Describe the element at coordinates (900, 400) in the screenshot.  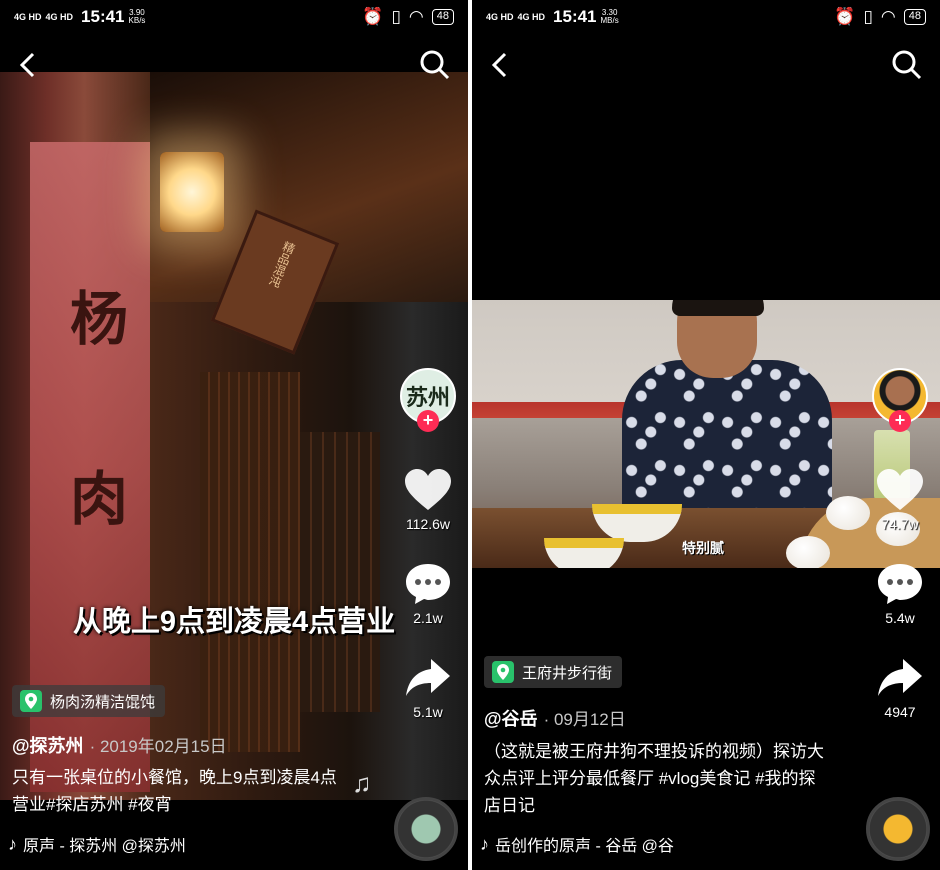
I see `author-avatar: +` at that location.